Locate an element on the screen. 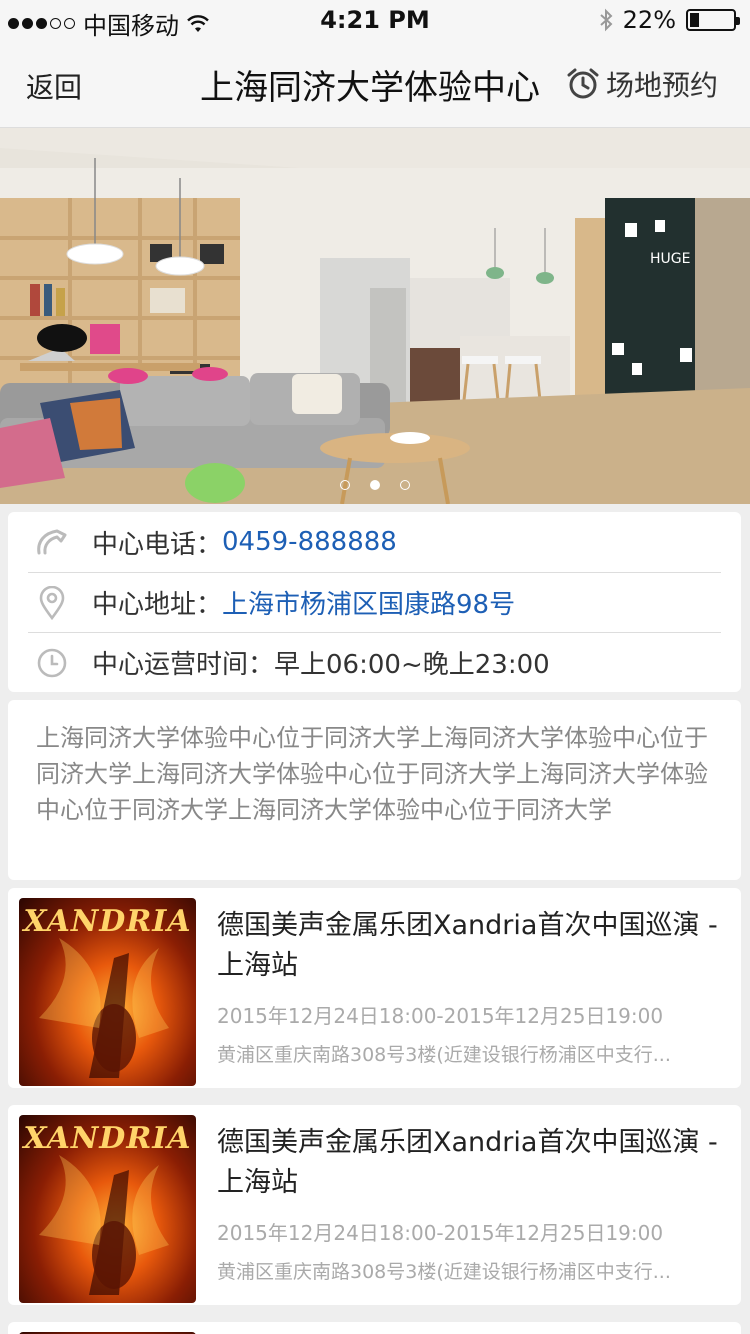 This screenshot has width=750, height=1334. address-row: 中心地址： 上海市杨浦区国康路98号 is located at coordinates (374, 602).